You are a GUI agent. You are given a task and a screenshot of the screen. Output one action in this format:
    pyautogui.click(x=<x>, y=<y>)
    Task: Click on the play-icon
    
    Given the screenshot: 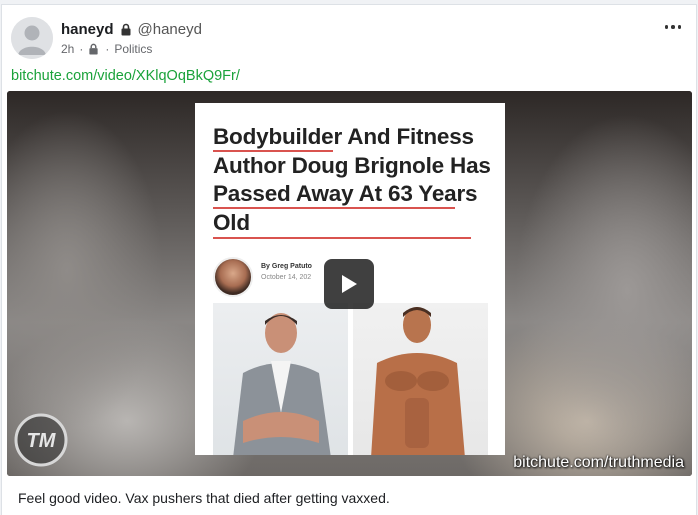 What is the action you would take?
    pyautogui.click(x=349, y=284)
    